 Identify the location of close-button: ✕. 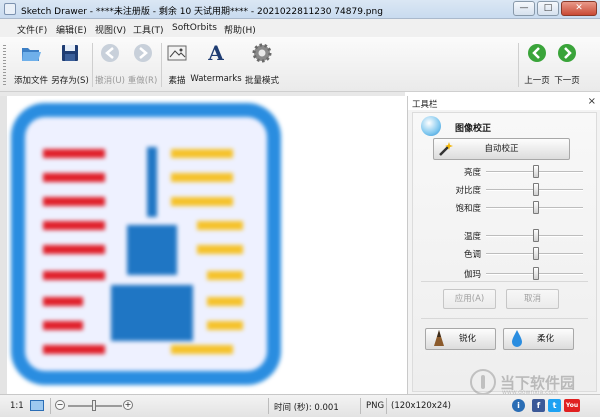
(579, 8).